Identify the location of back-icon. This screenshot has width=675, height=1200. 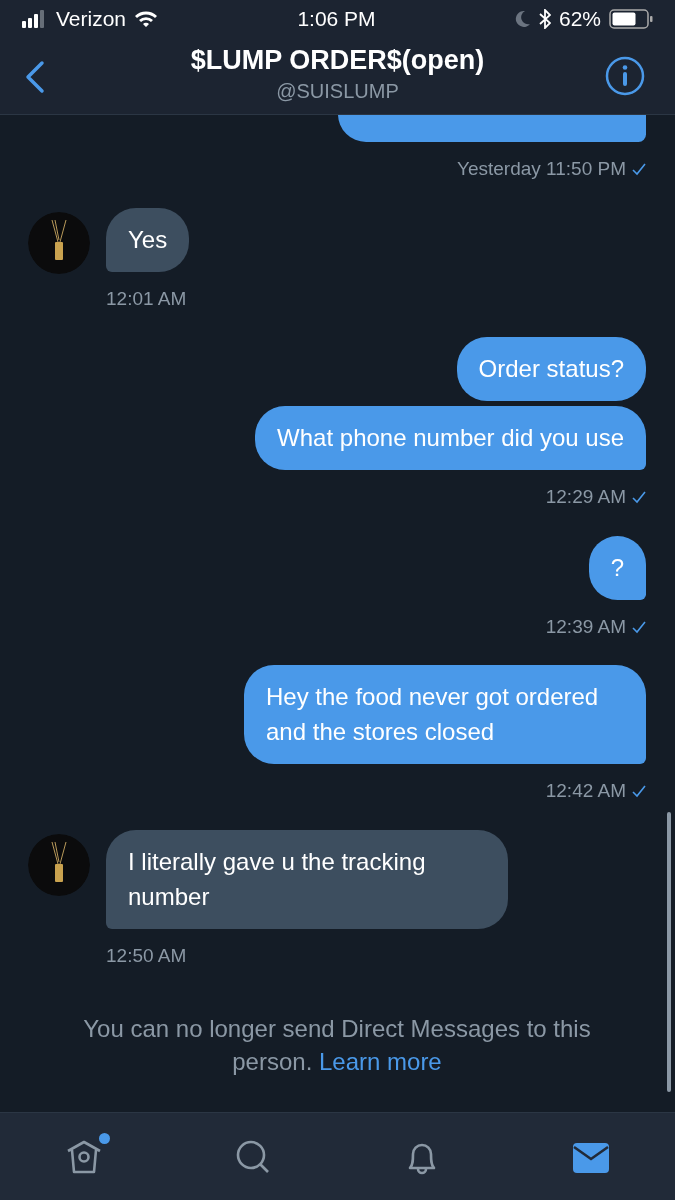
(35, 77).